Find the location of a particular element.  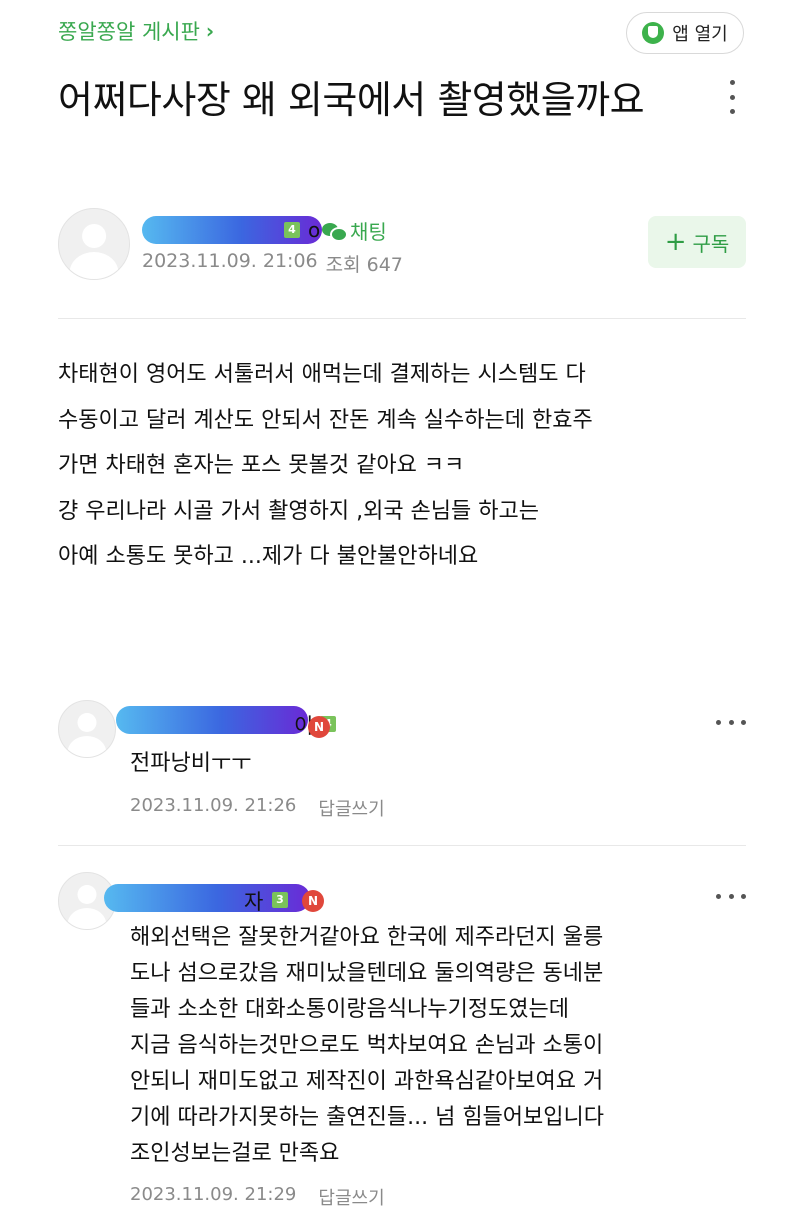

post-date: 2023.11.09. 21:06 is located at coordinates (230, 261).